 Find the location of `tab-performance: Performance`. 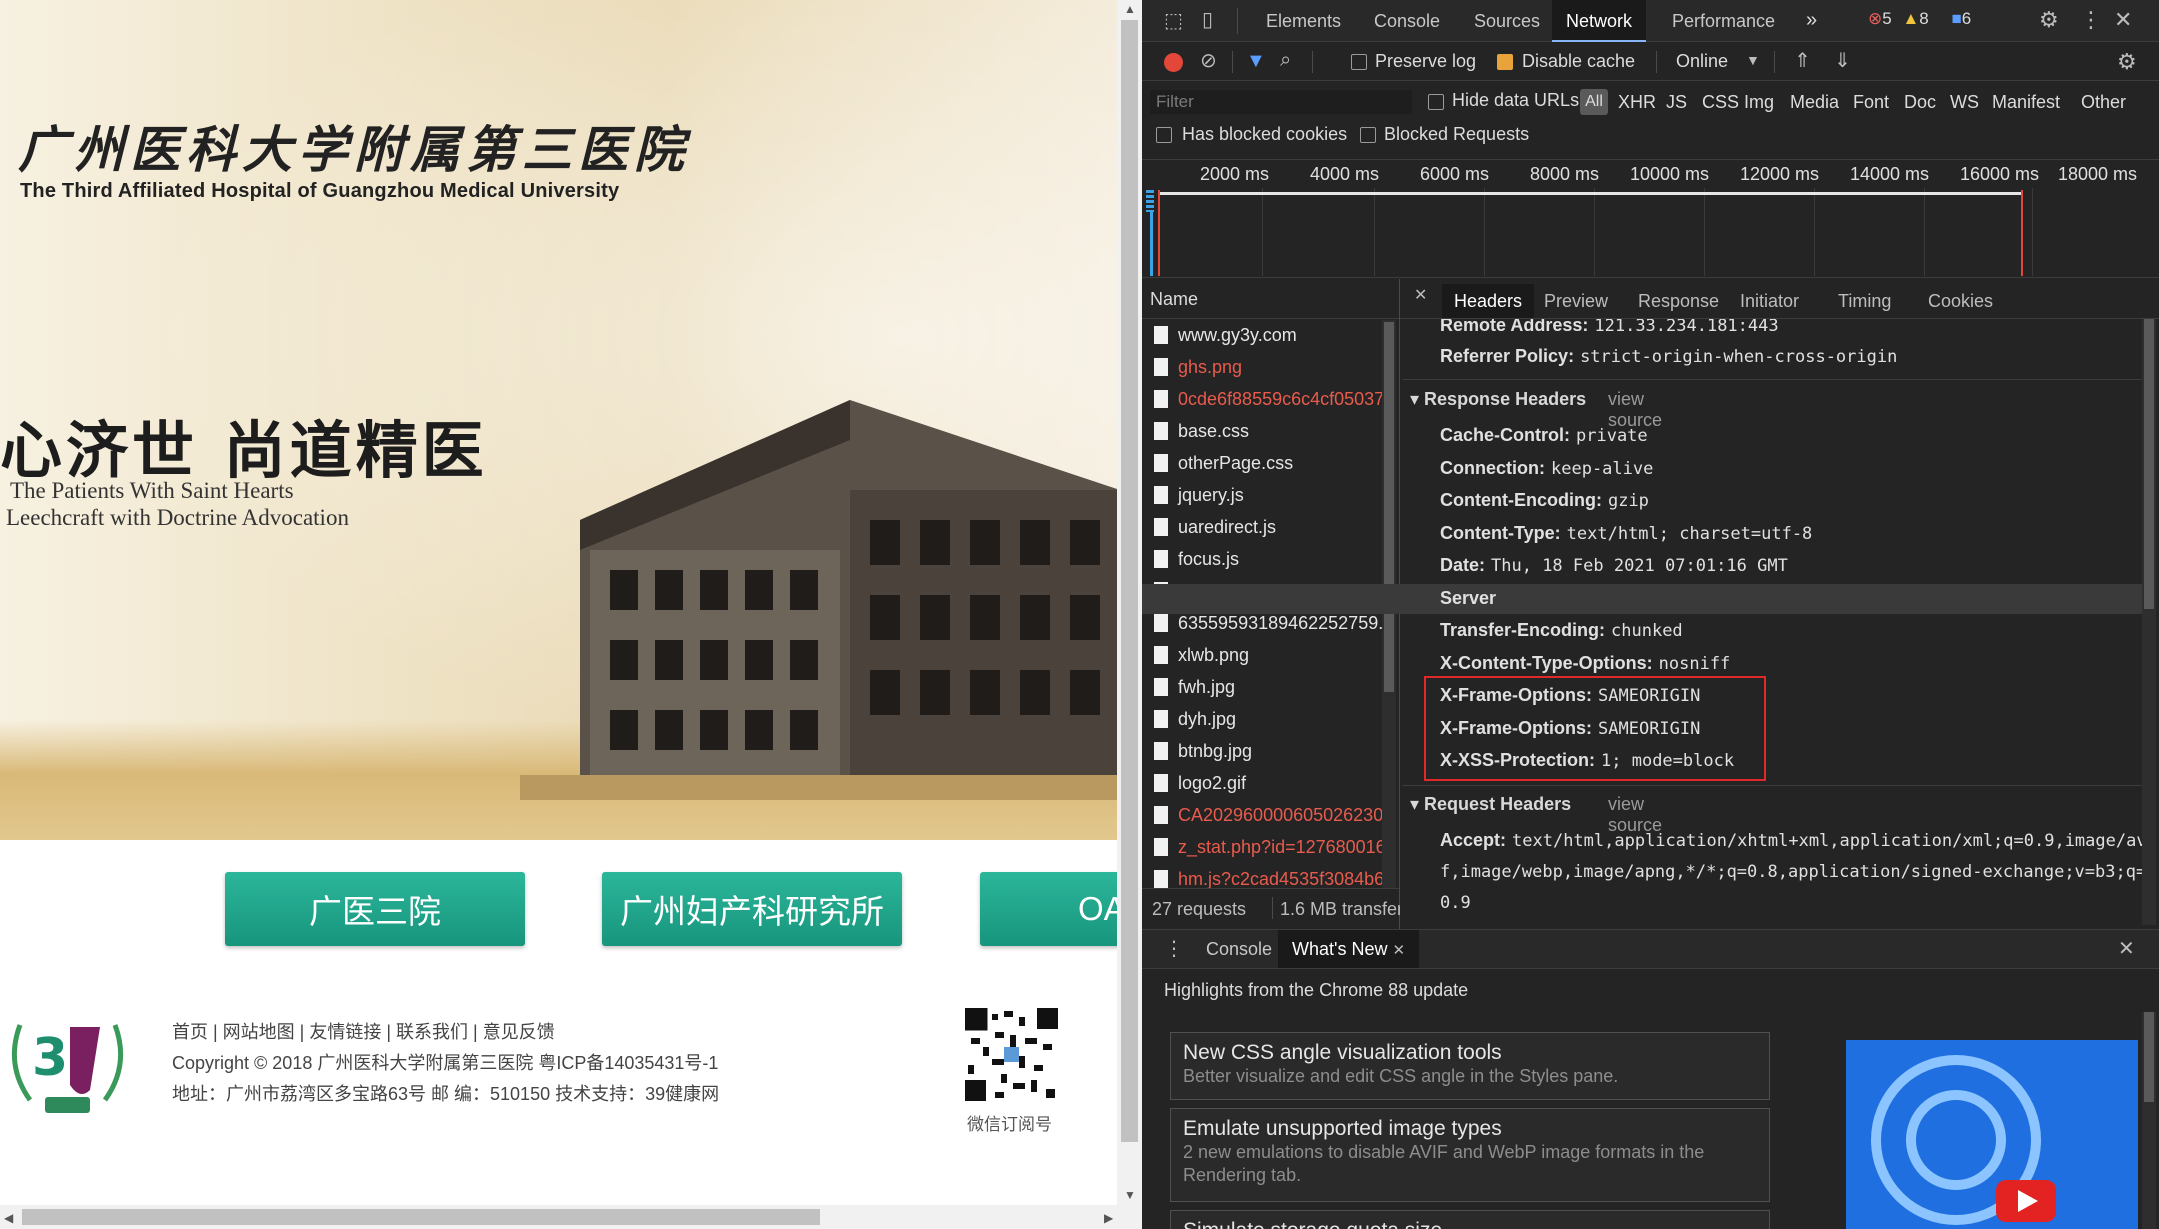

tab-performance: Performance is located at coordinates (1723, 21).